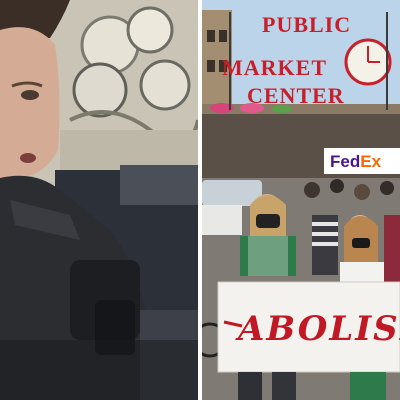 The height and width of the screenshot is (400, 400). Describe the element at coordinates (296, 95) in the screenshot. I see `market-sign-line3: CENTER` at that location.